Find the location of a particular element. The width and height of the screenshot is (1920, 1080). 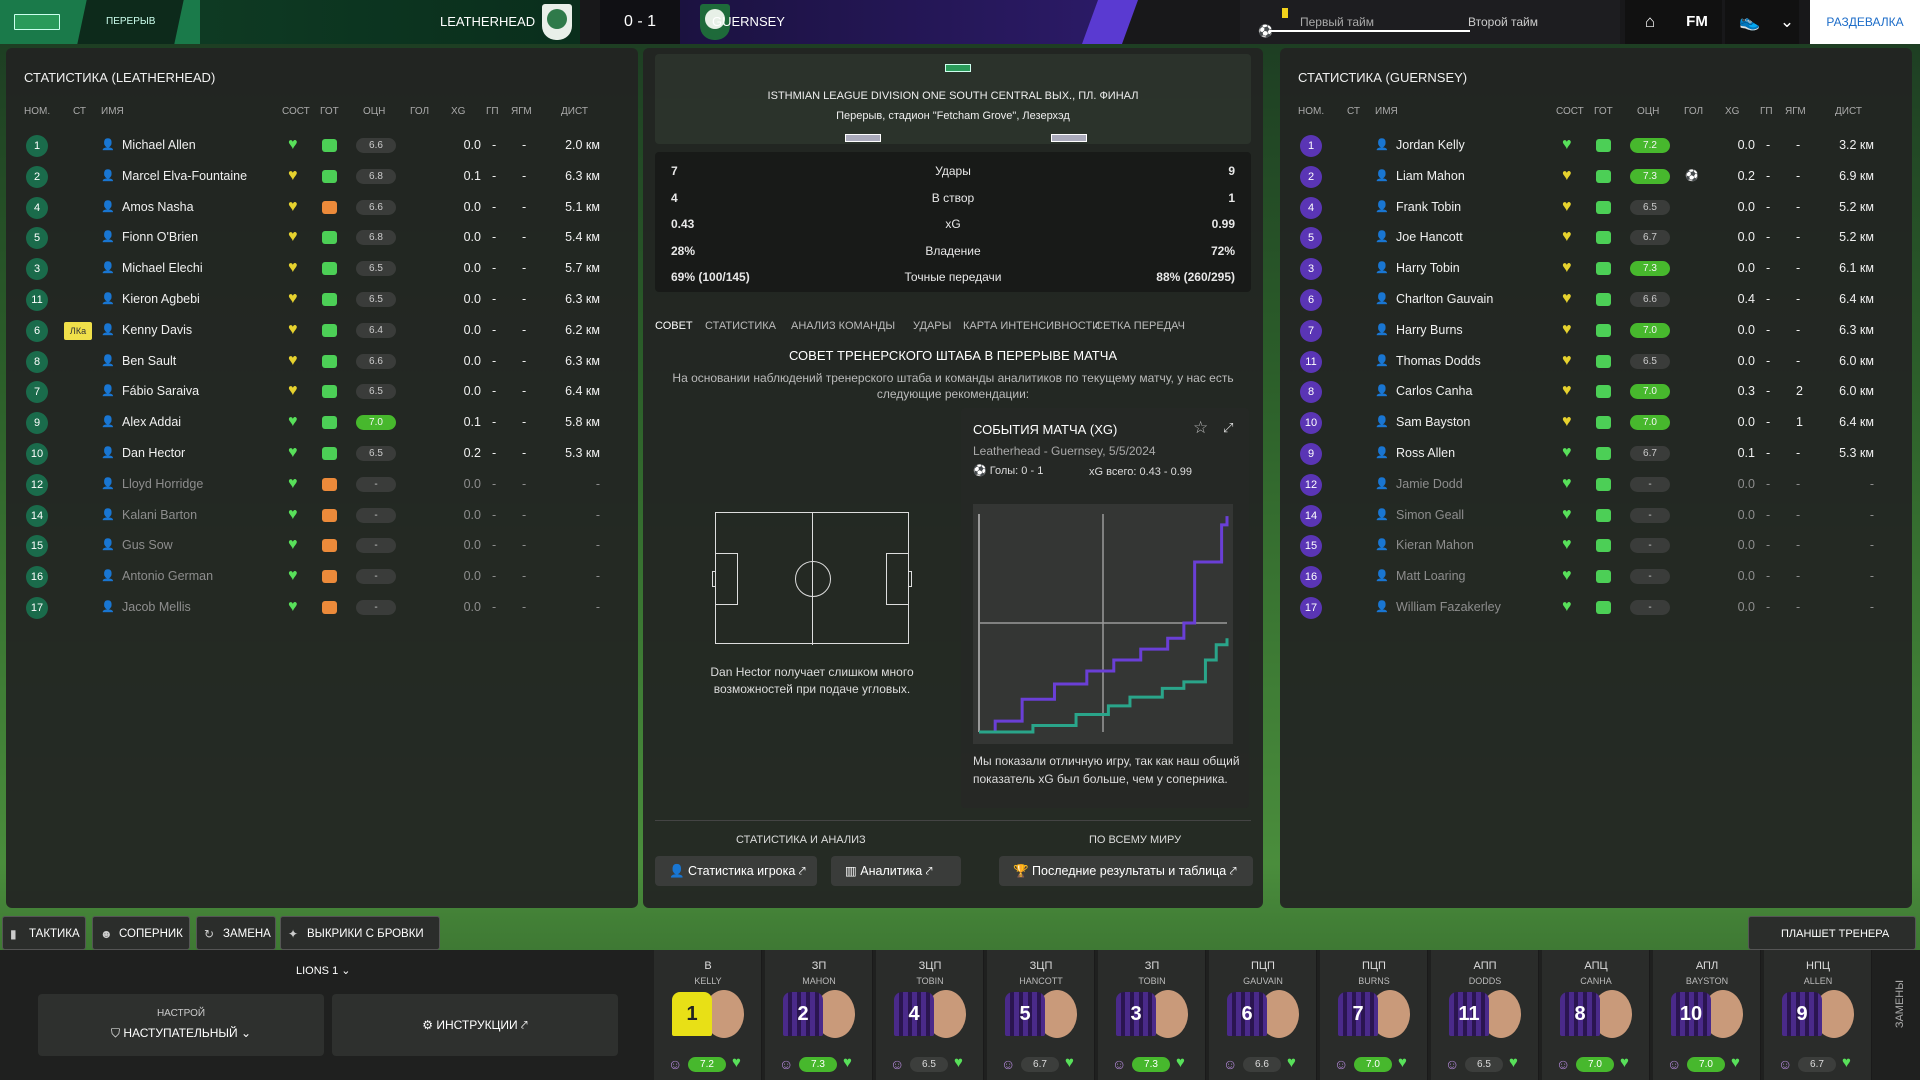

player-name: Ben Sault is located at coordinates (149, 361).